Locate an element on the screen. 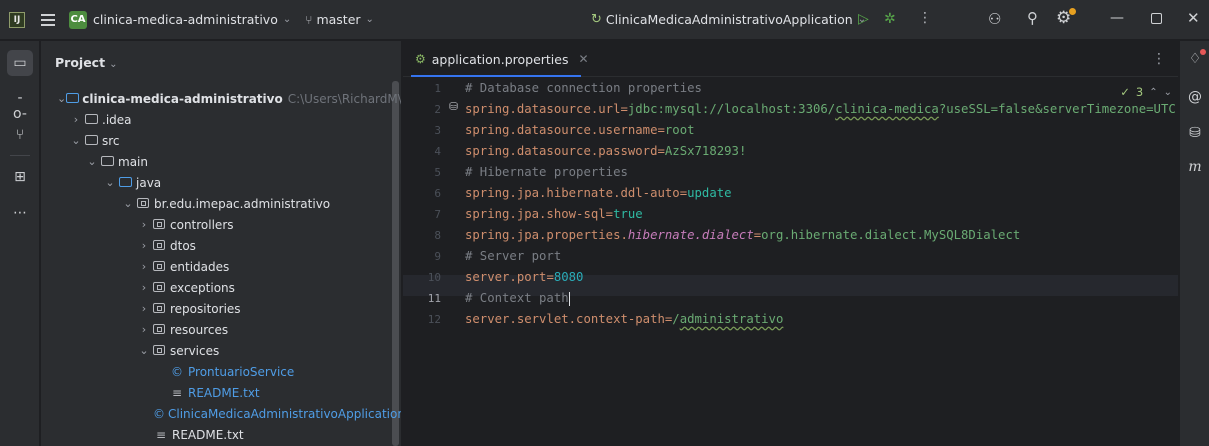 The image size is (1209, 446). spring-boot-icon: ↻ is located at coordinates (596, 19).